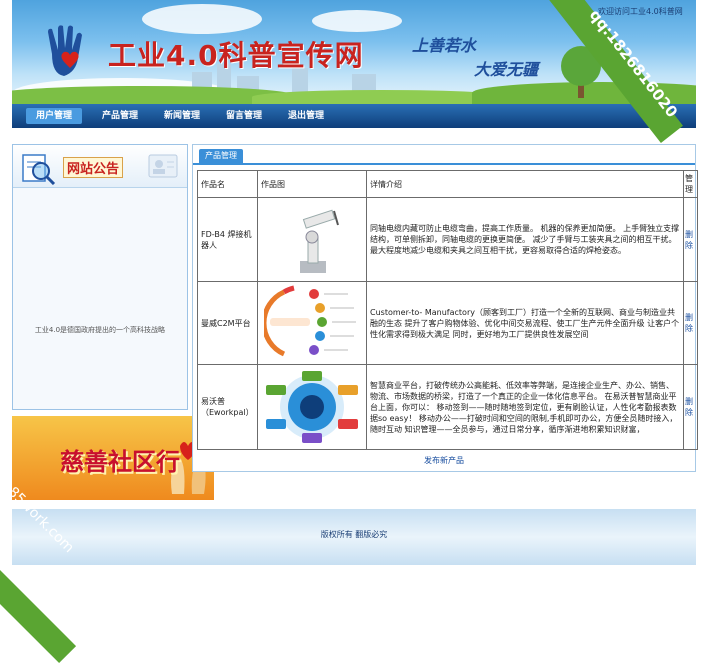 This screenshot has height=663, width=707. What do you see at coordinates (312, 184) in the screenshot?
I see `col-header-image: 作品图` at bounding box center [312, 184].